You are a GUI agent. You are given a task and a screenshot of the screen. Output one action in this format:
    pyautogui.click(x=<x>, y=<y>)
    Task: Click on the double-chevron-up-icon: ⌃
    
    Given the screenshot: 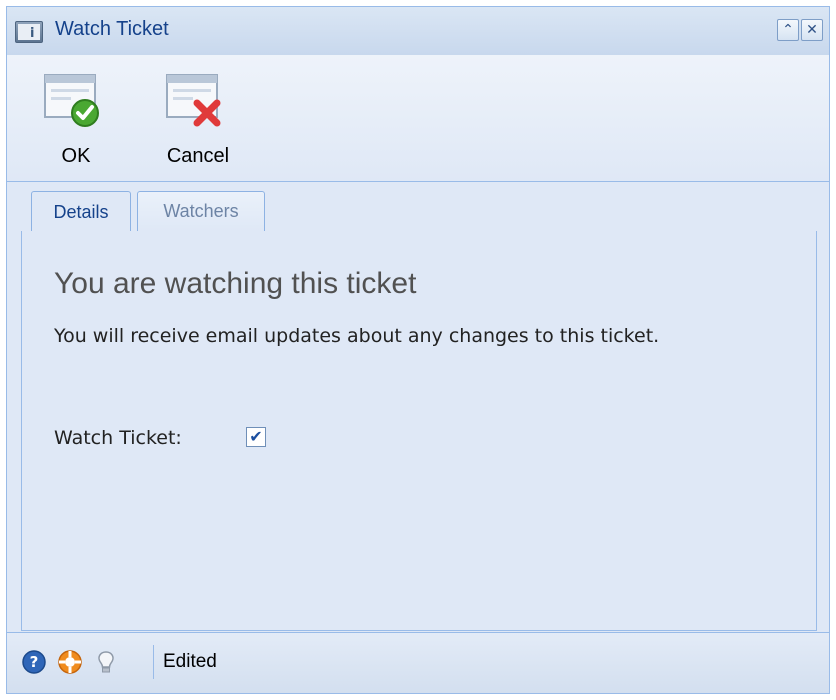 What is the action you would take?
    pyautogui.click(x=788, y=30)
    